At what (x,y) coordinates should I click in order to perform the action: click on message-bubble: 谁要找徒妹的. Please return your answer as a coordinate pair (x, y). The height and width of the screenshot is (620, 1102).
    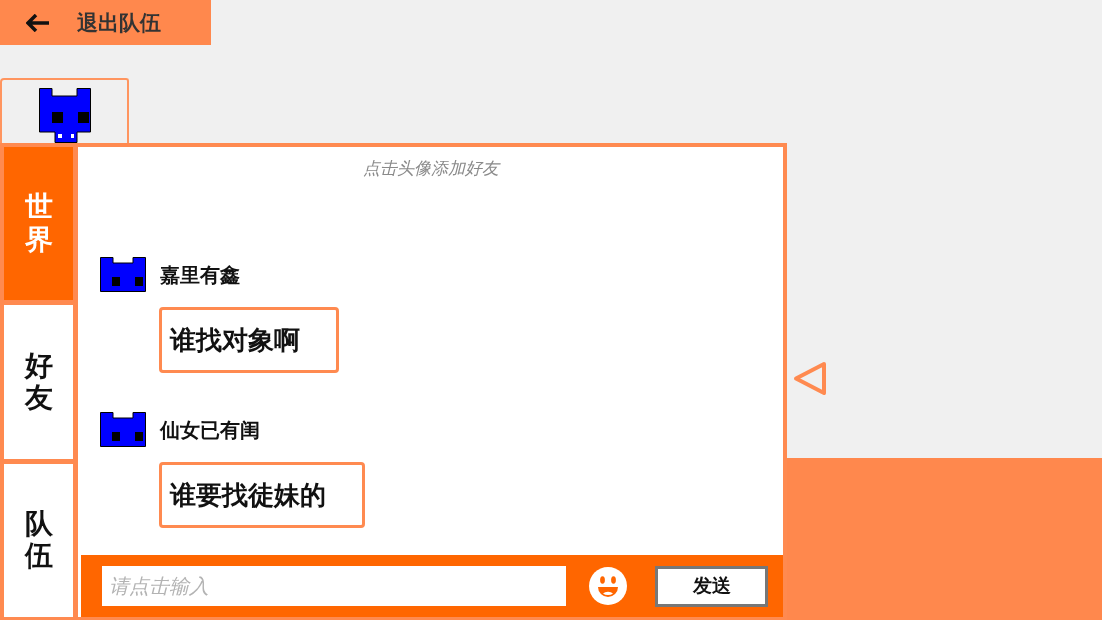
    Looking at the image, I should click on (262, 495).